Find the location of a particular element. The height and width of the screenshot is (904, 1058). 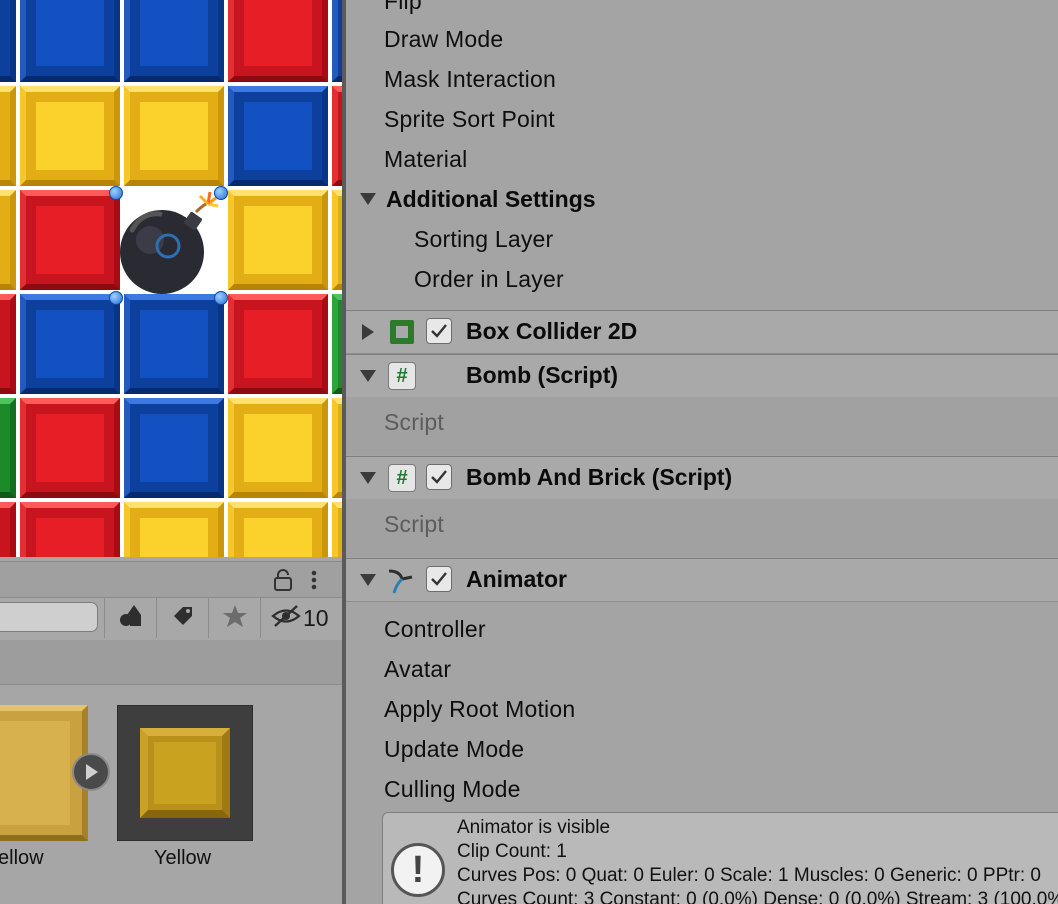

bomb-and-brick-foldout is located at coordinates (368, 478).